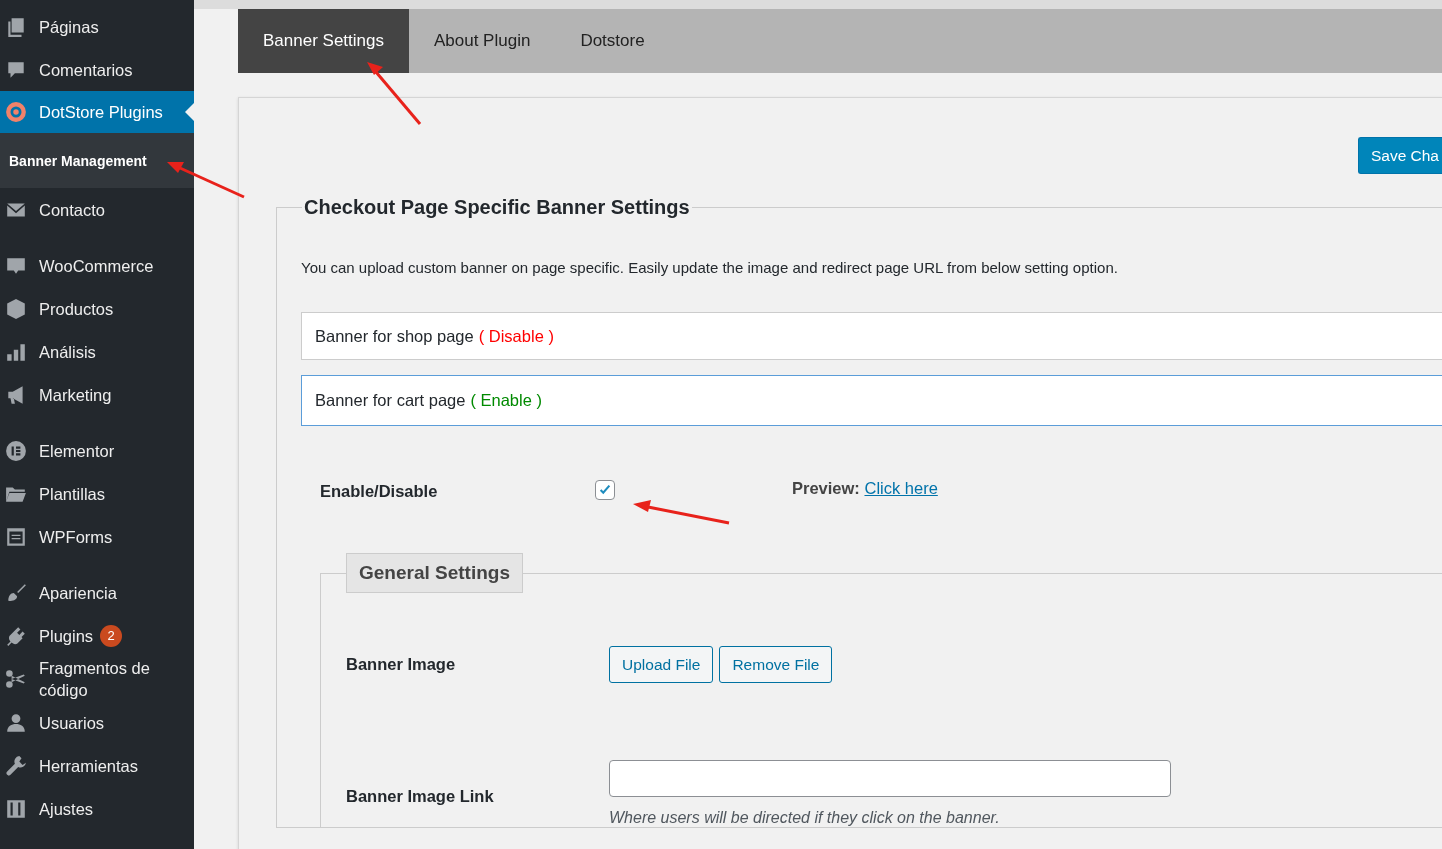  Describe the element at coordinates (890, 778) in the screenshot. I see `banner-link-input` at that location.